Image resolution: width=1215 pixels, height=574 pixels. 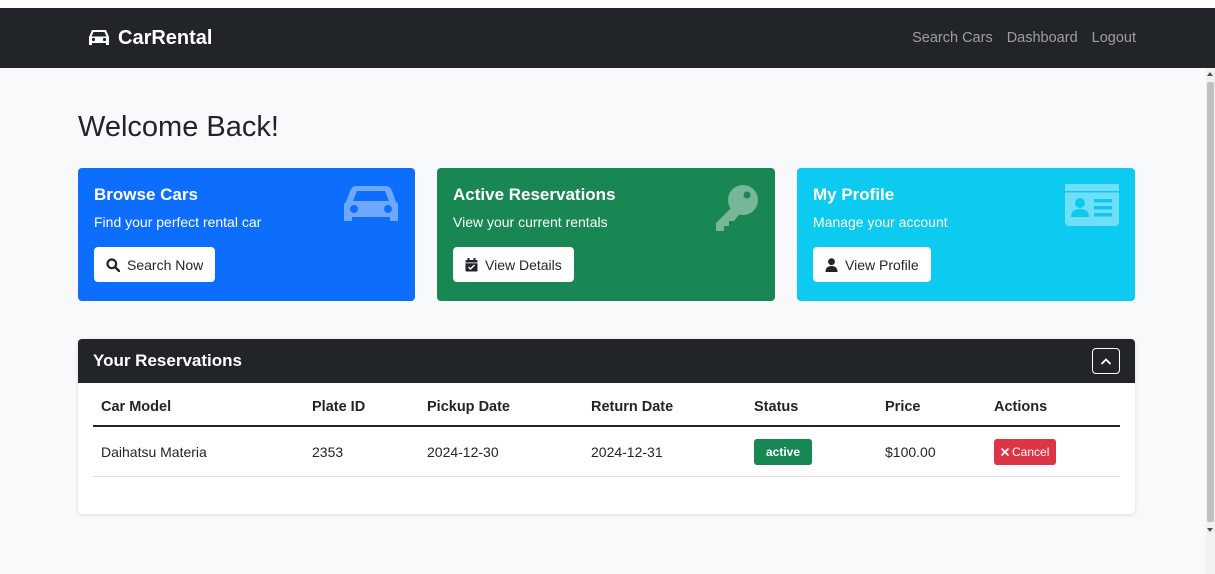 I want to click on vertical-scrollbar, so click(x=1210, y=321).